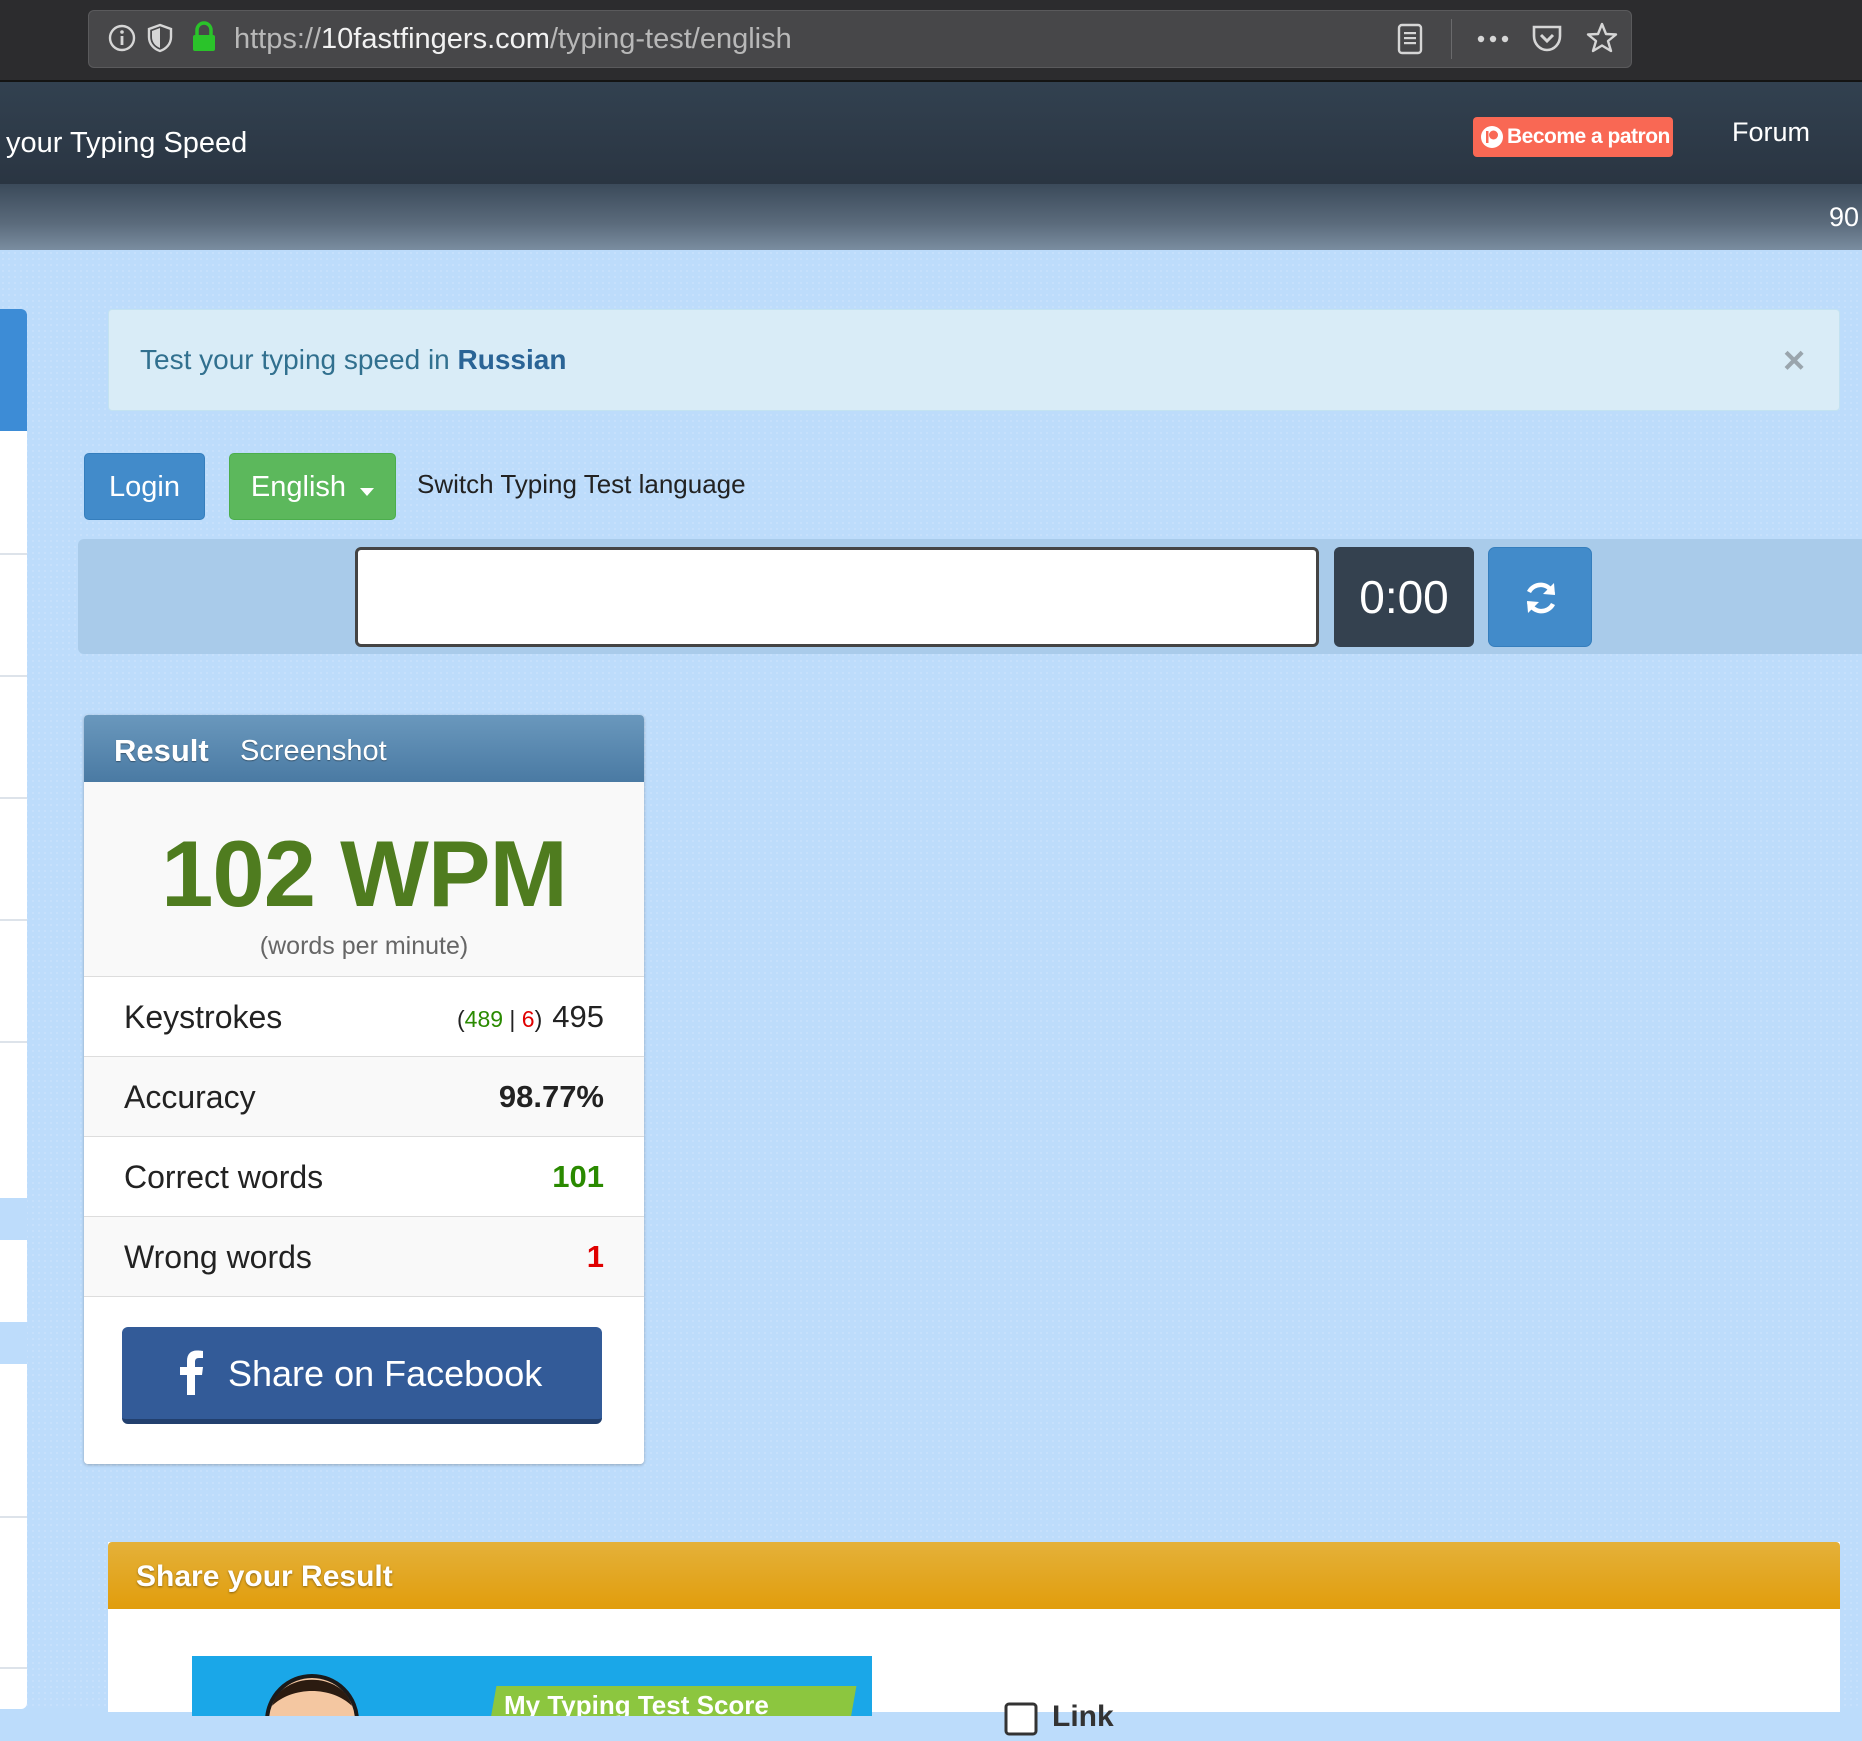 This screenshot has height=1741, width=1862. Describe the element at coordinates (1541, 600) in the screenshot. I see `refresh-icon` at that location.